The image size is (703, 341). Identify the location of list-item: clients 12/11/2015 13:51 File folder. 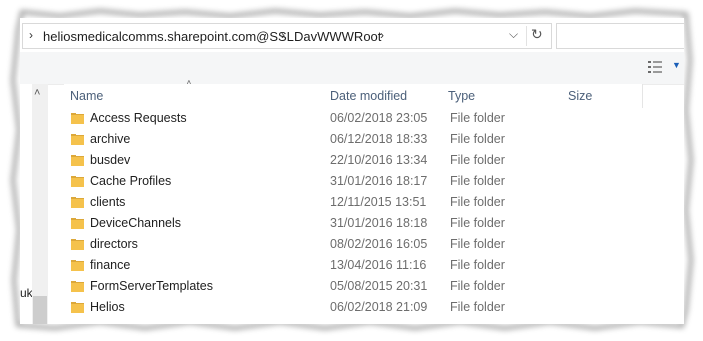
(366, 202).